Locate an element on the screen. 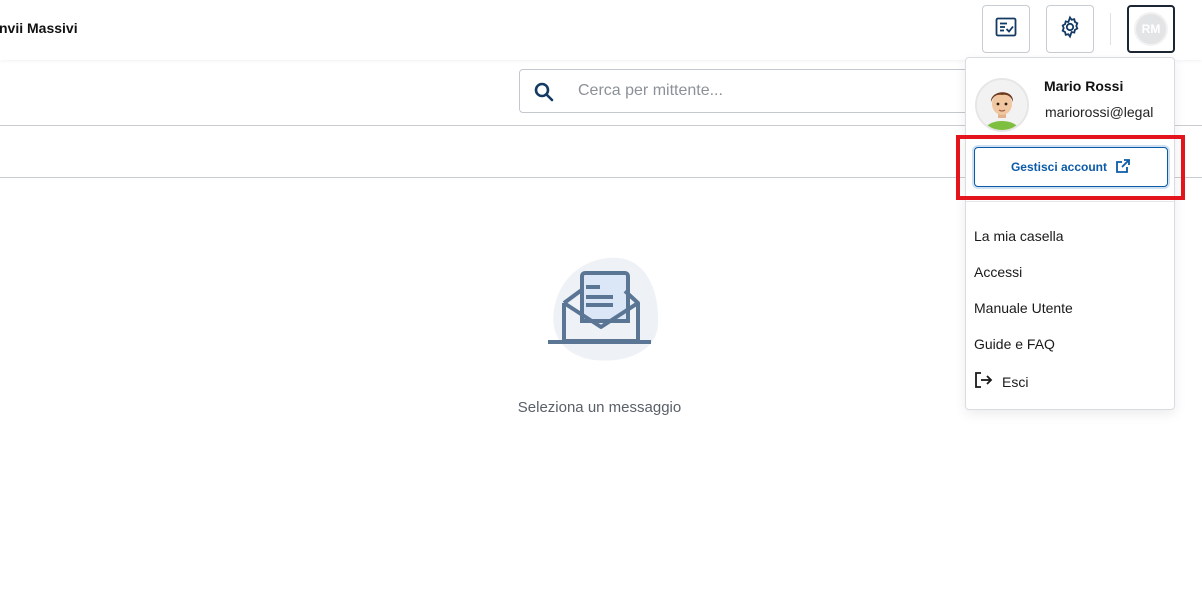  logout-icon is located at coordinates (984, 381).